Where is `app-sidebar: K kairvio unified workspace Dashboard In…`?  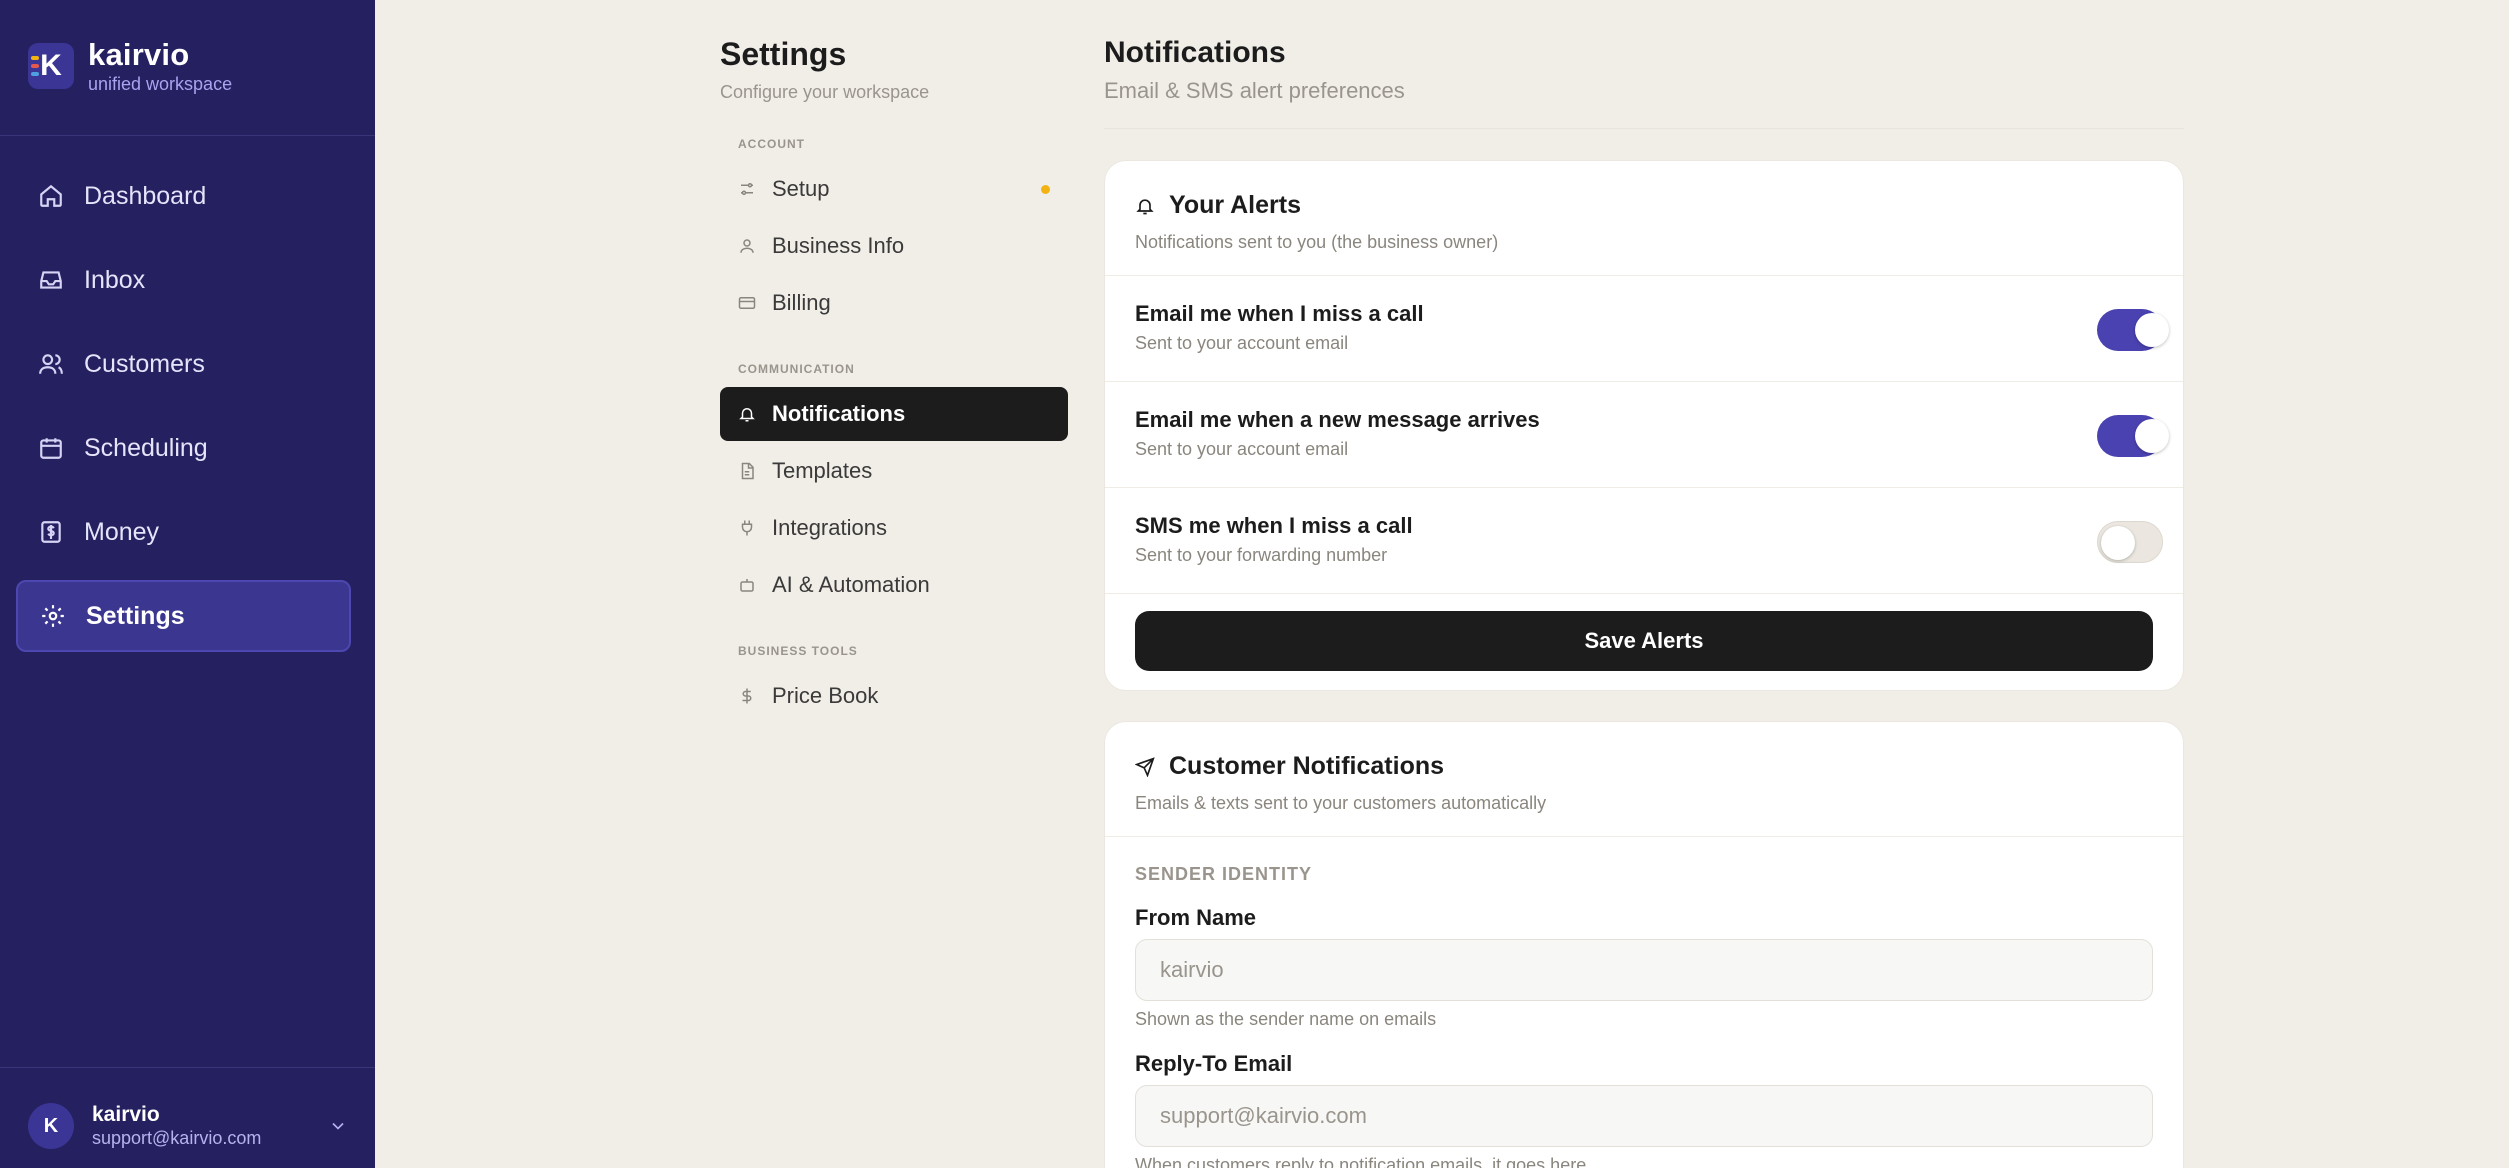
app-sidebar: K kairvio unified workspace Dashboard In… is located at coordinates (187, 584).